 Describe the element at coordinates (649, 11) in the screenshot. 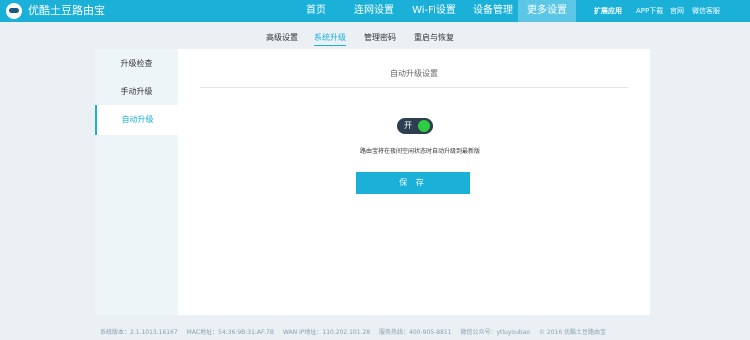

I see `link-app-download: APP下载` at that location.